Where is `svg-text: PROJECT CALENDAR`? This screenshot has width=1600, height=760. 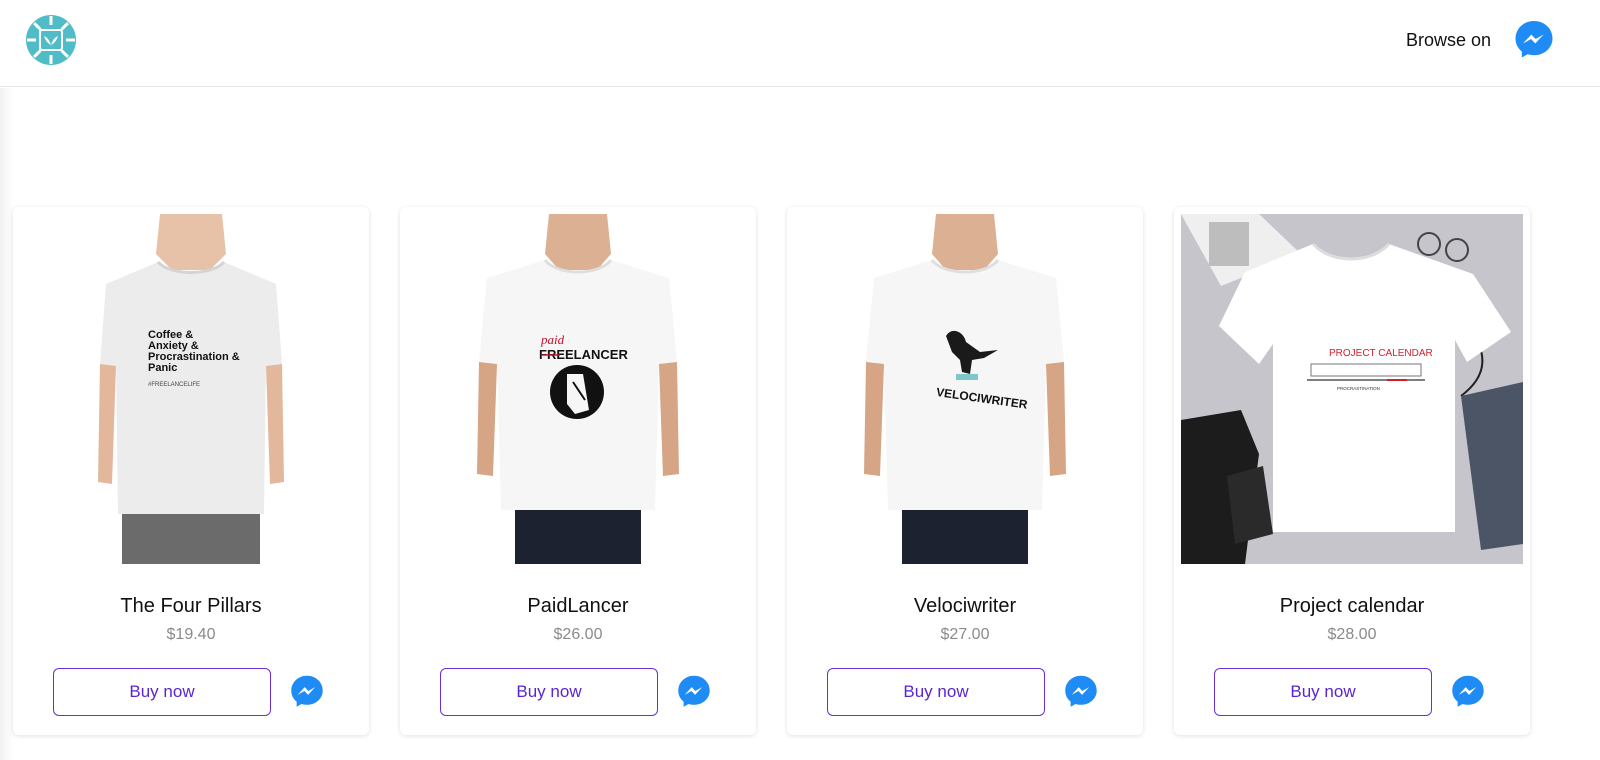
svg-text: PROJECT CALENDAR is located at coordinates (1381, 353).